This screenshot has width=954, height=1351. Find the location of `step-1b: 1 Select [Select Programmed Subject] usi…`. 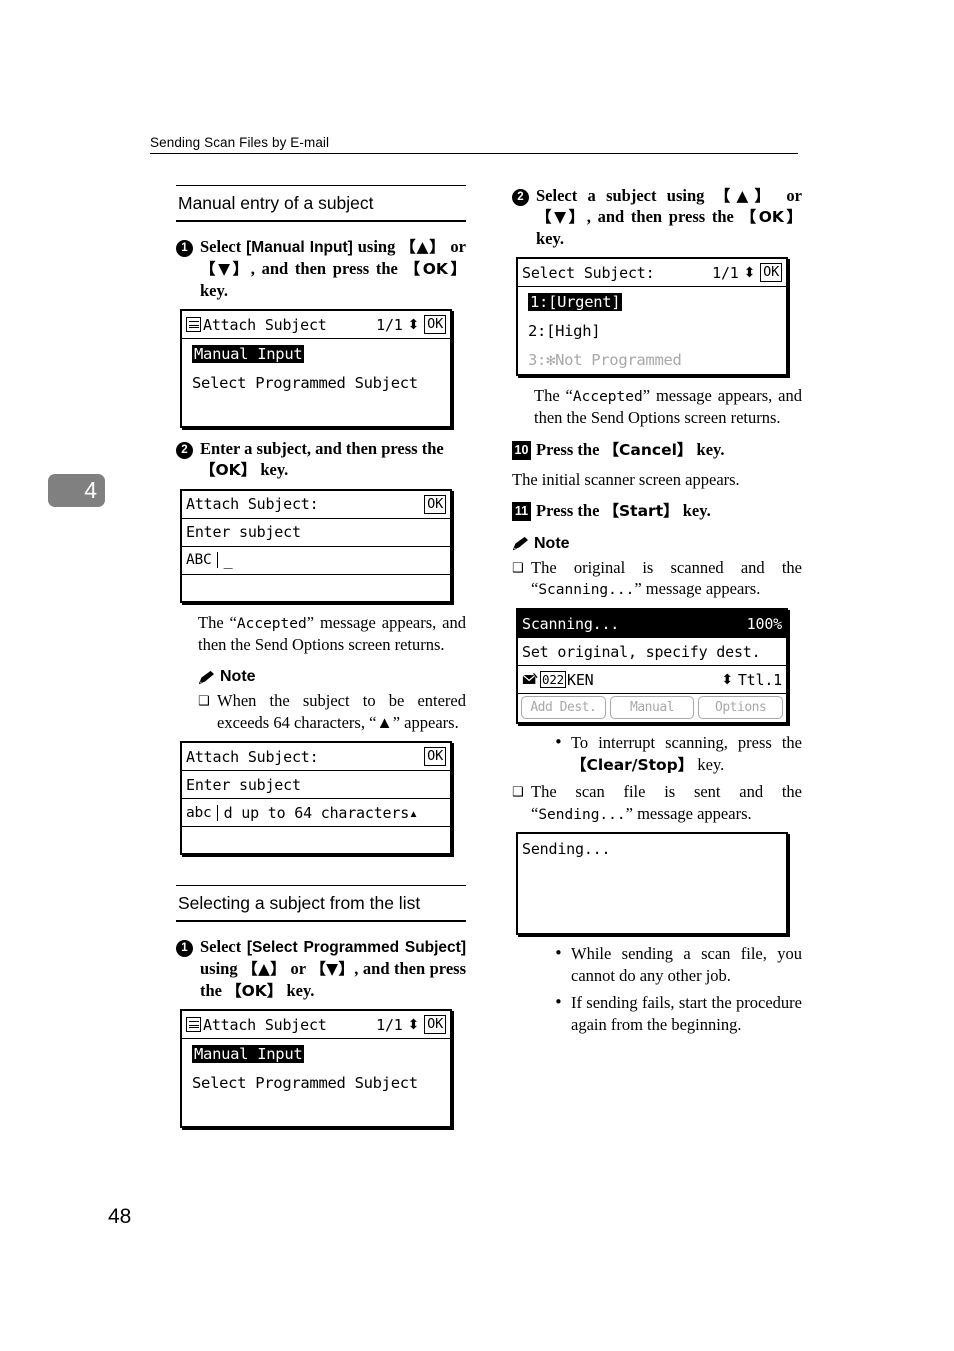

step-1b: 1 Select [Select Programmed Subject] usi… is located at coordinates (321, 968).